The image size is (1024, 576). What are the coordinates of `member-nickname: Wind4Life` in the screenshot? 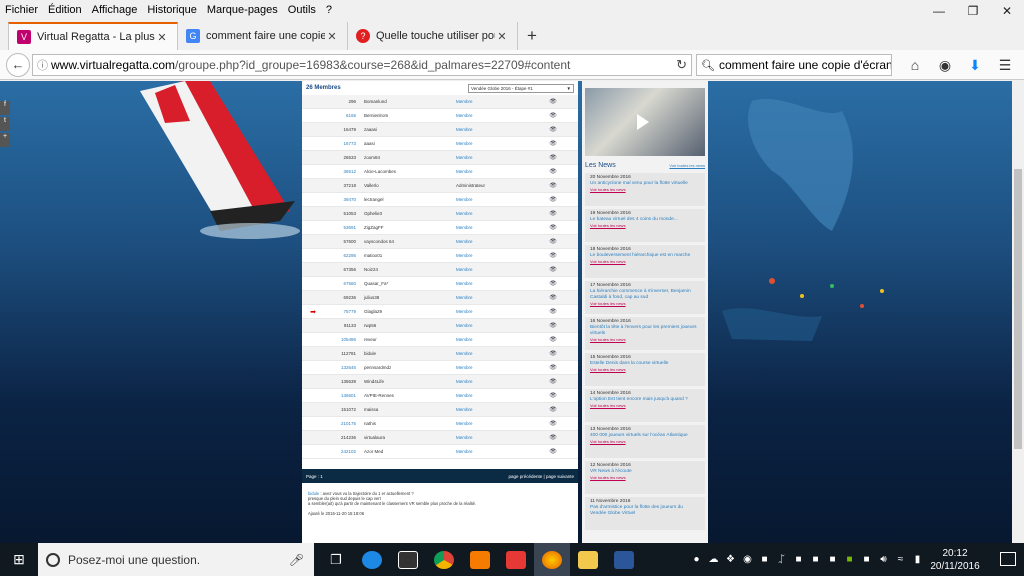 It's located at (410, 381).